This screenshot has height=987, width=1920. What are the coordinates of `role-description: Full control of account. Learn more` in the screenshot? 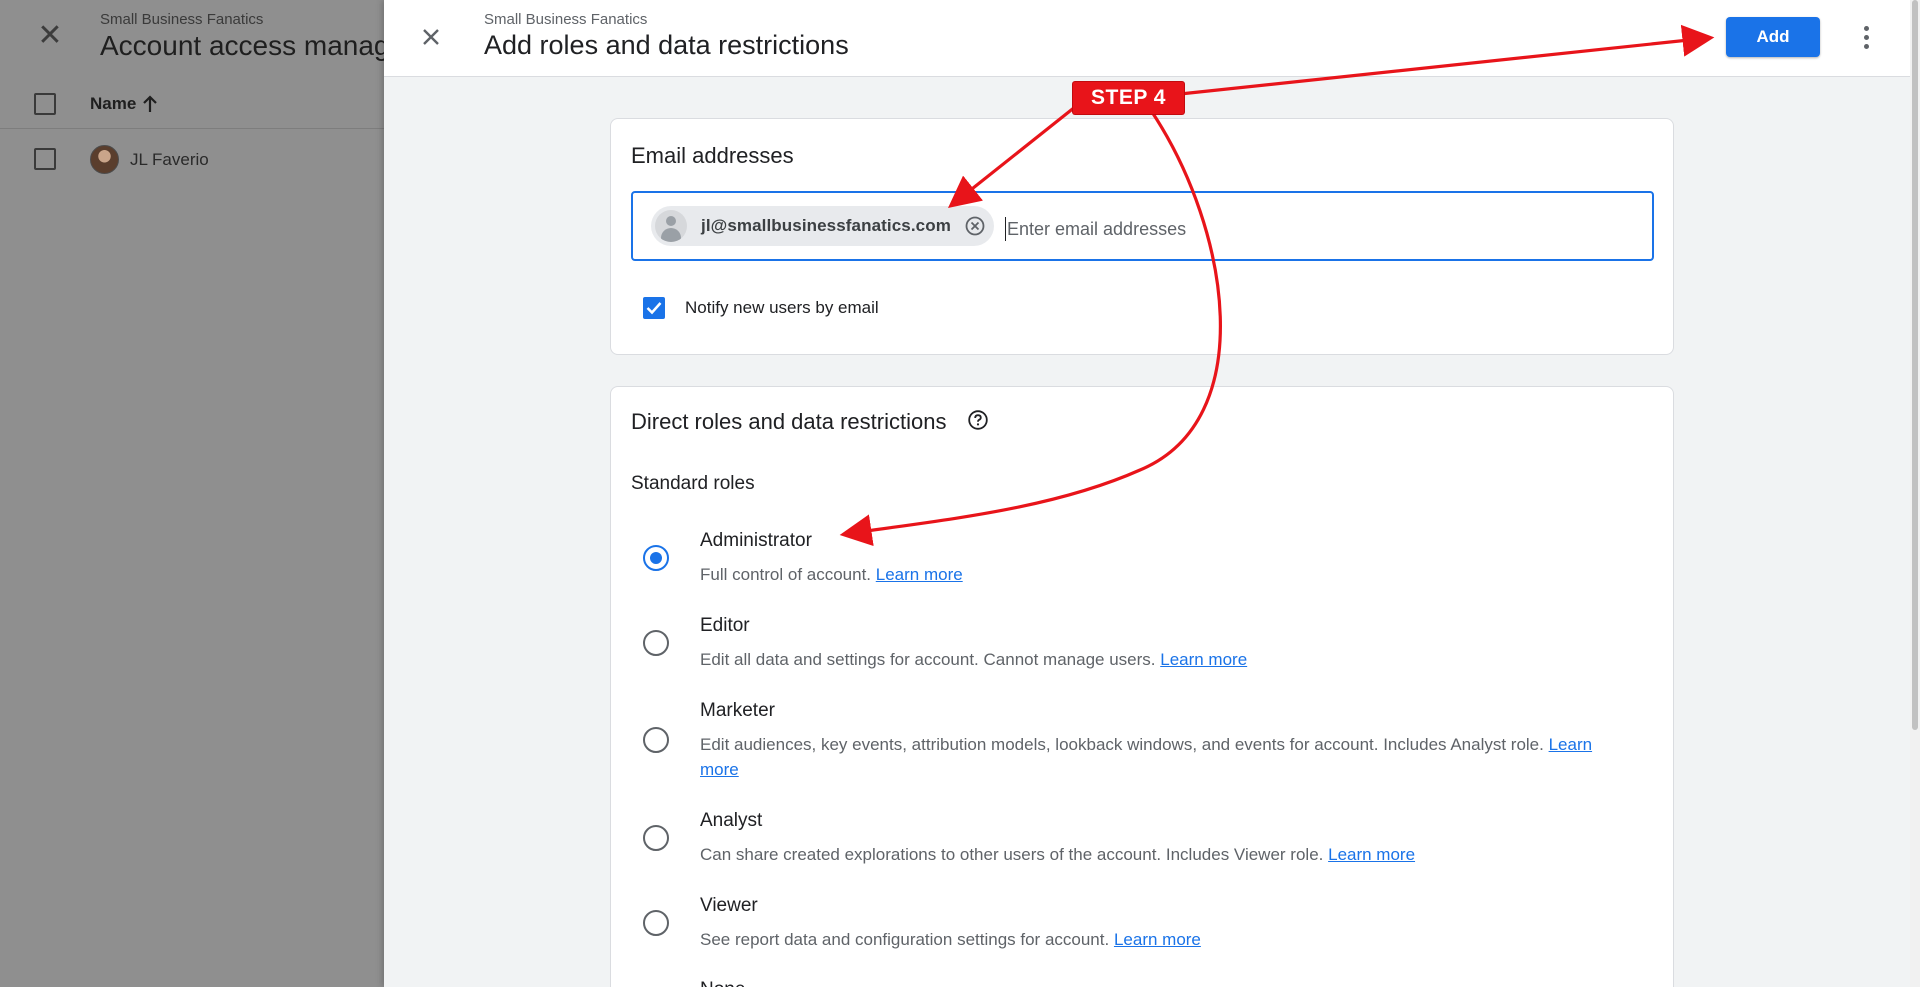 It's located at (1165, 574).